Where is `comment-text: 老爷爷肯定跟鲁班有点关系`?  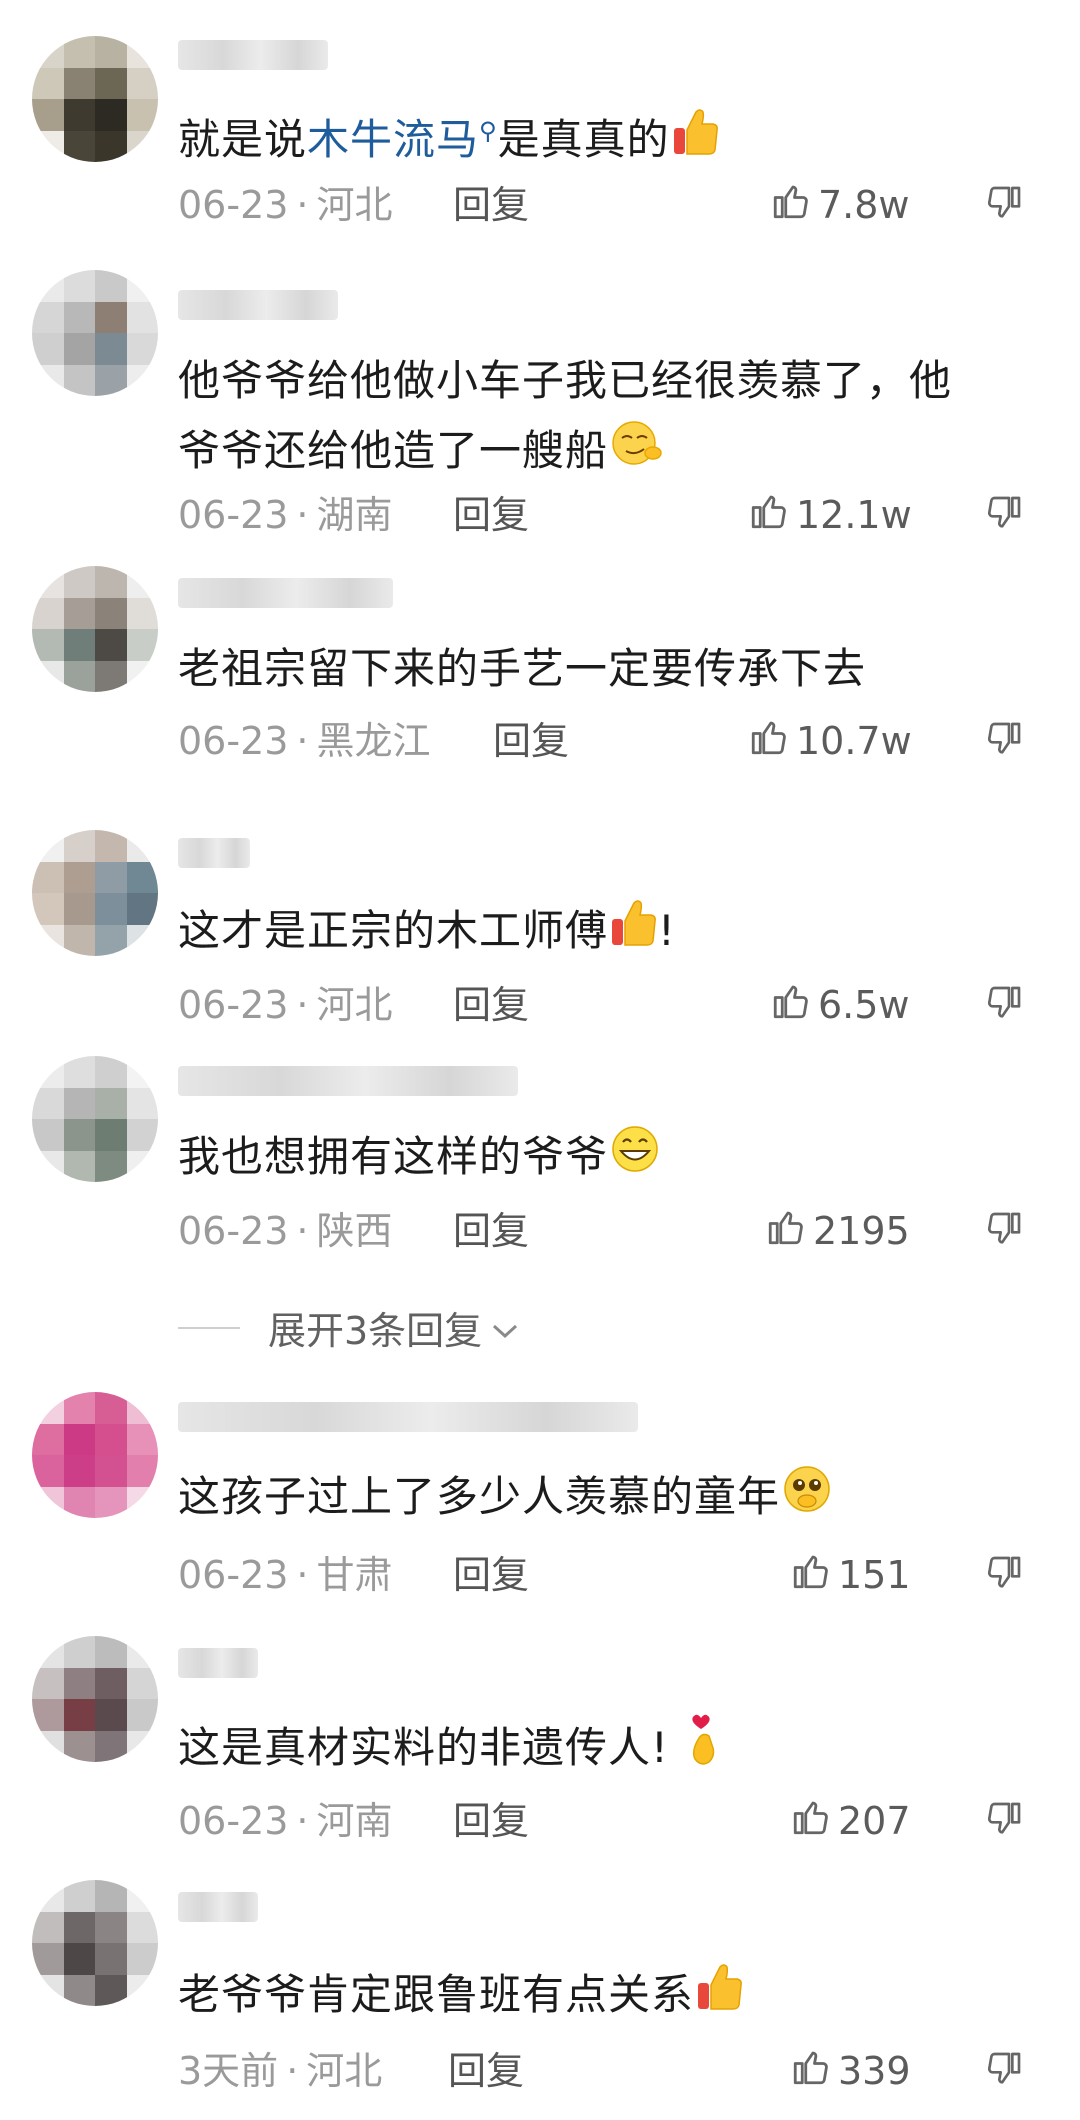 comment-text: 老爷爷肯定跟鲁班有点关系 is located at coordinates (598, 1997).